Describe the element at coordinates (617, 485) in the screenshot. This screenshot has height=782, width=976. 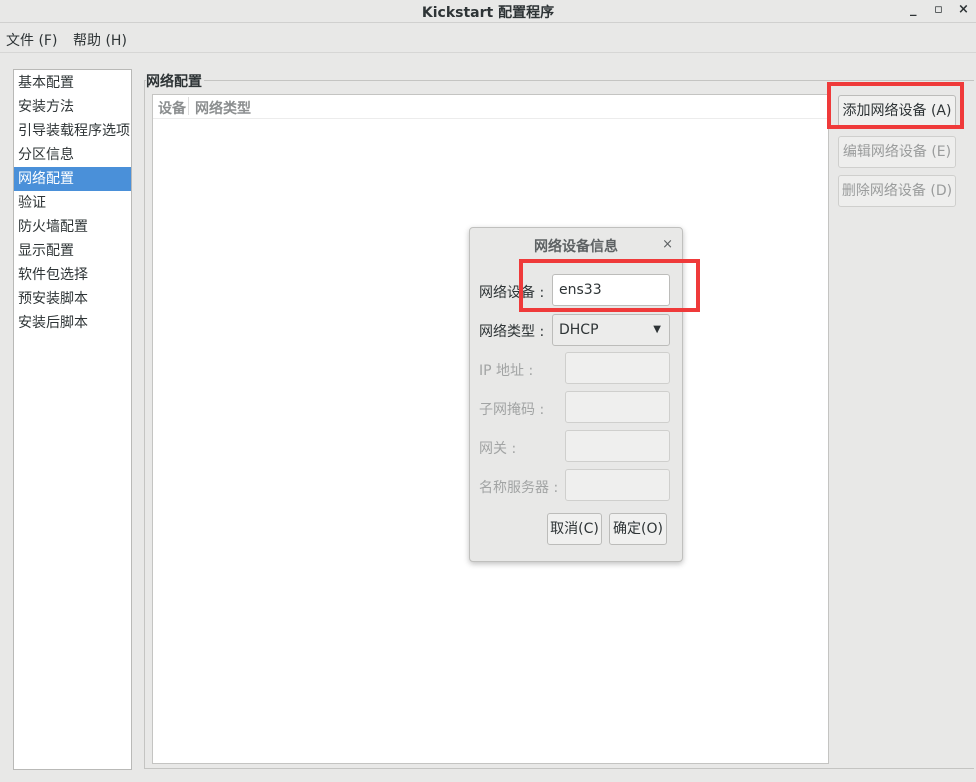
I see `dns-input` at that location.